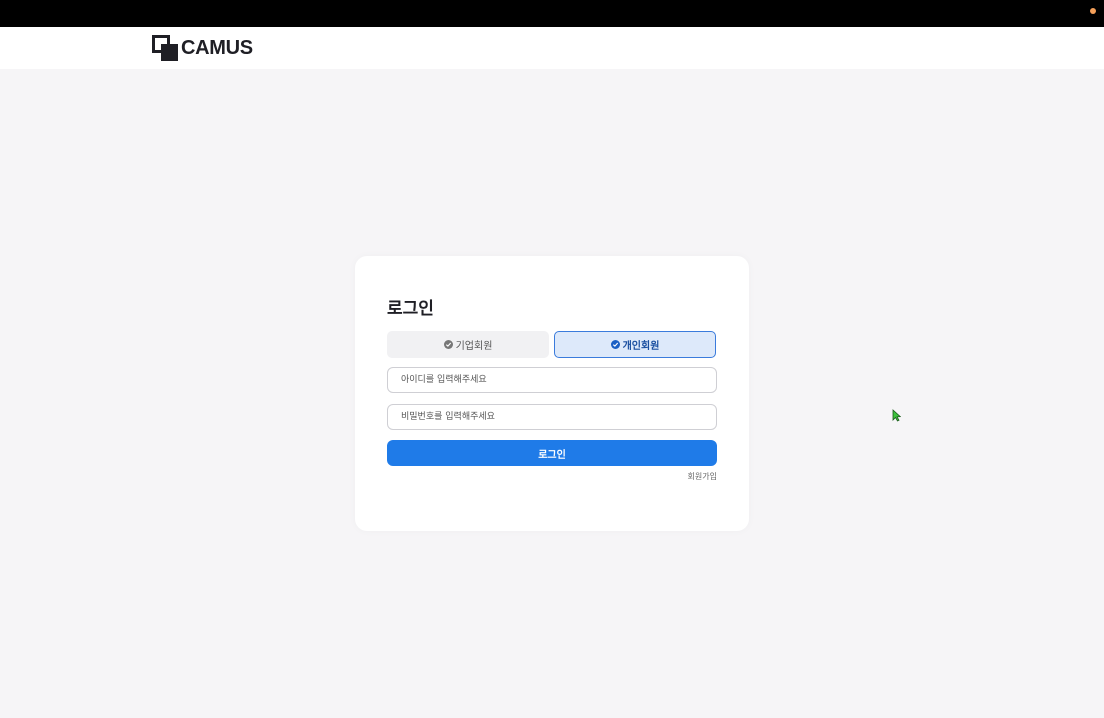  What do you see at coordinates (702, 476) in the screenshot?
I see `signup-link: 회원가입` at bounding box center [702, 476].